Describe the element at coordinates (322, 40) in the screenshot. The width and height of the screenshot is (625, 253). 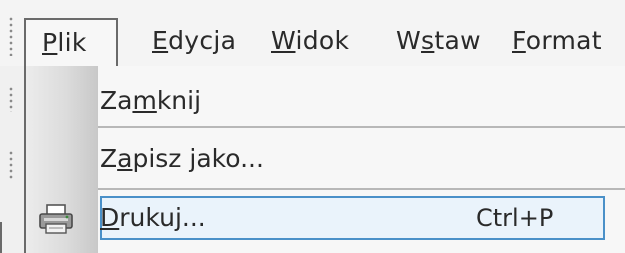
I see `menu-widok-label: idok` at that location.